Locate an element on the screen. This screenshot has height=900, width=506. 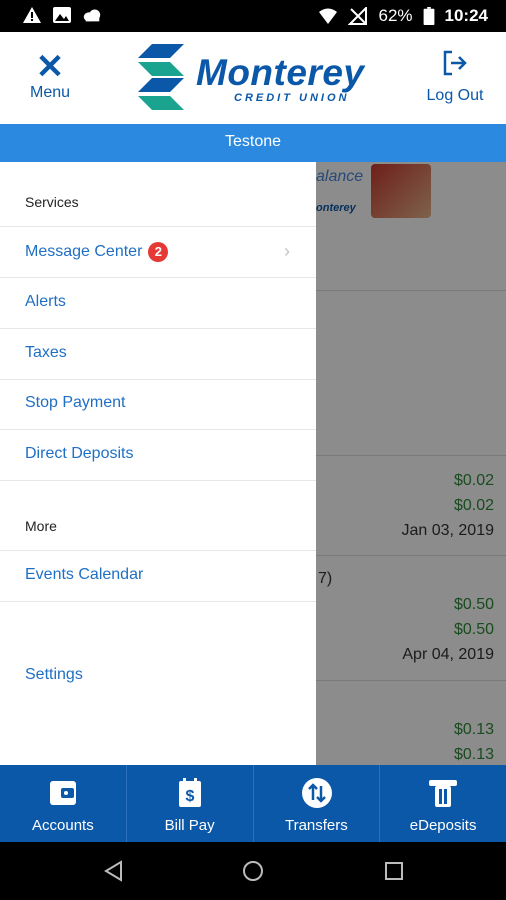
clock-time: 10:24 is located at coordinates (466, 15).